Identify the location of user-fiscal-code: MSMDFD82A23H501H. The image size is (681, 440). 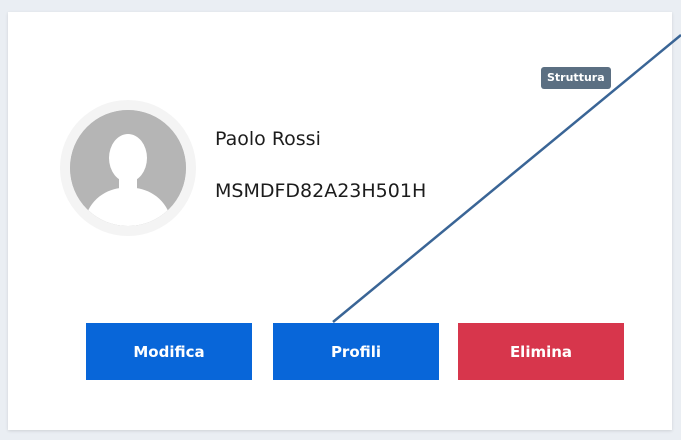
(321, 191).